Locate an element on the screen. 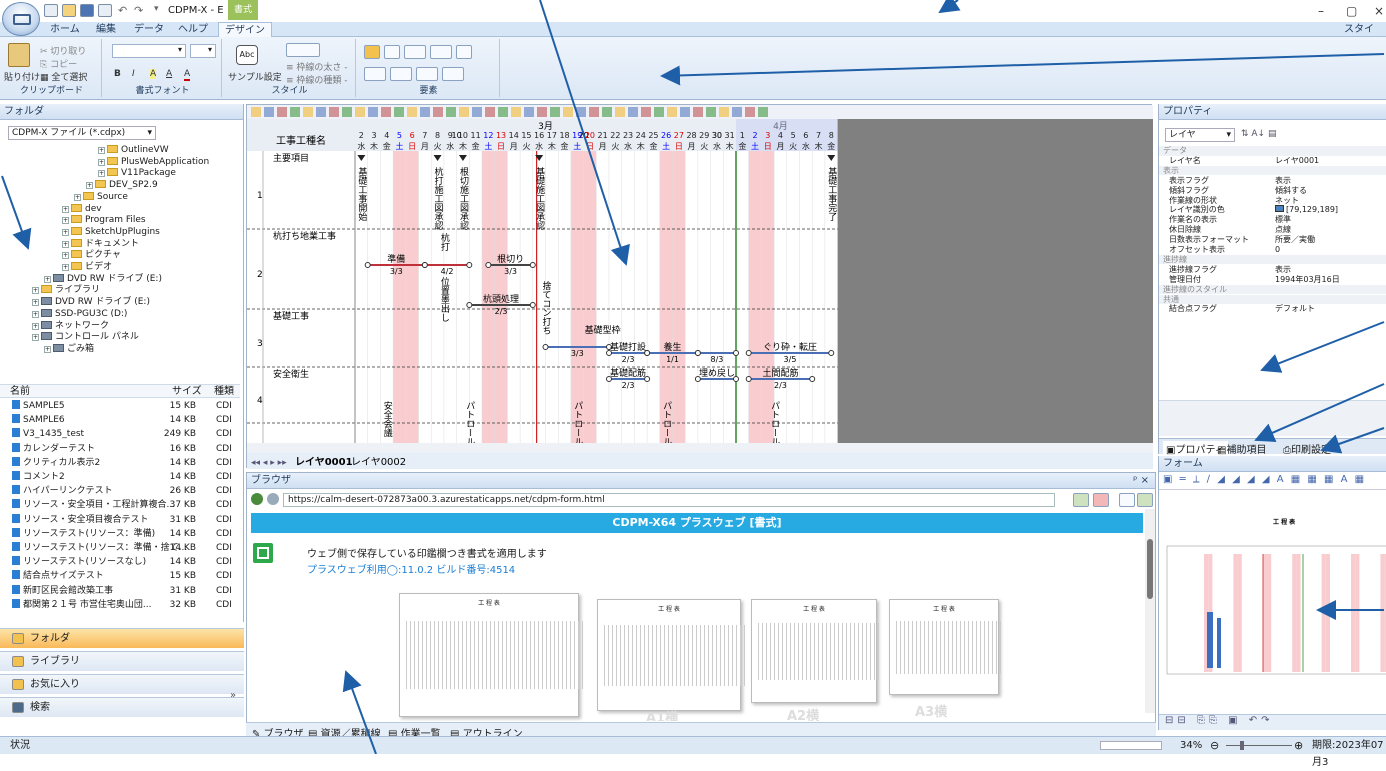 This screenshot has height=771, width=1386. tree-item: + V11Package is located at coordinates (137, 173).